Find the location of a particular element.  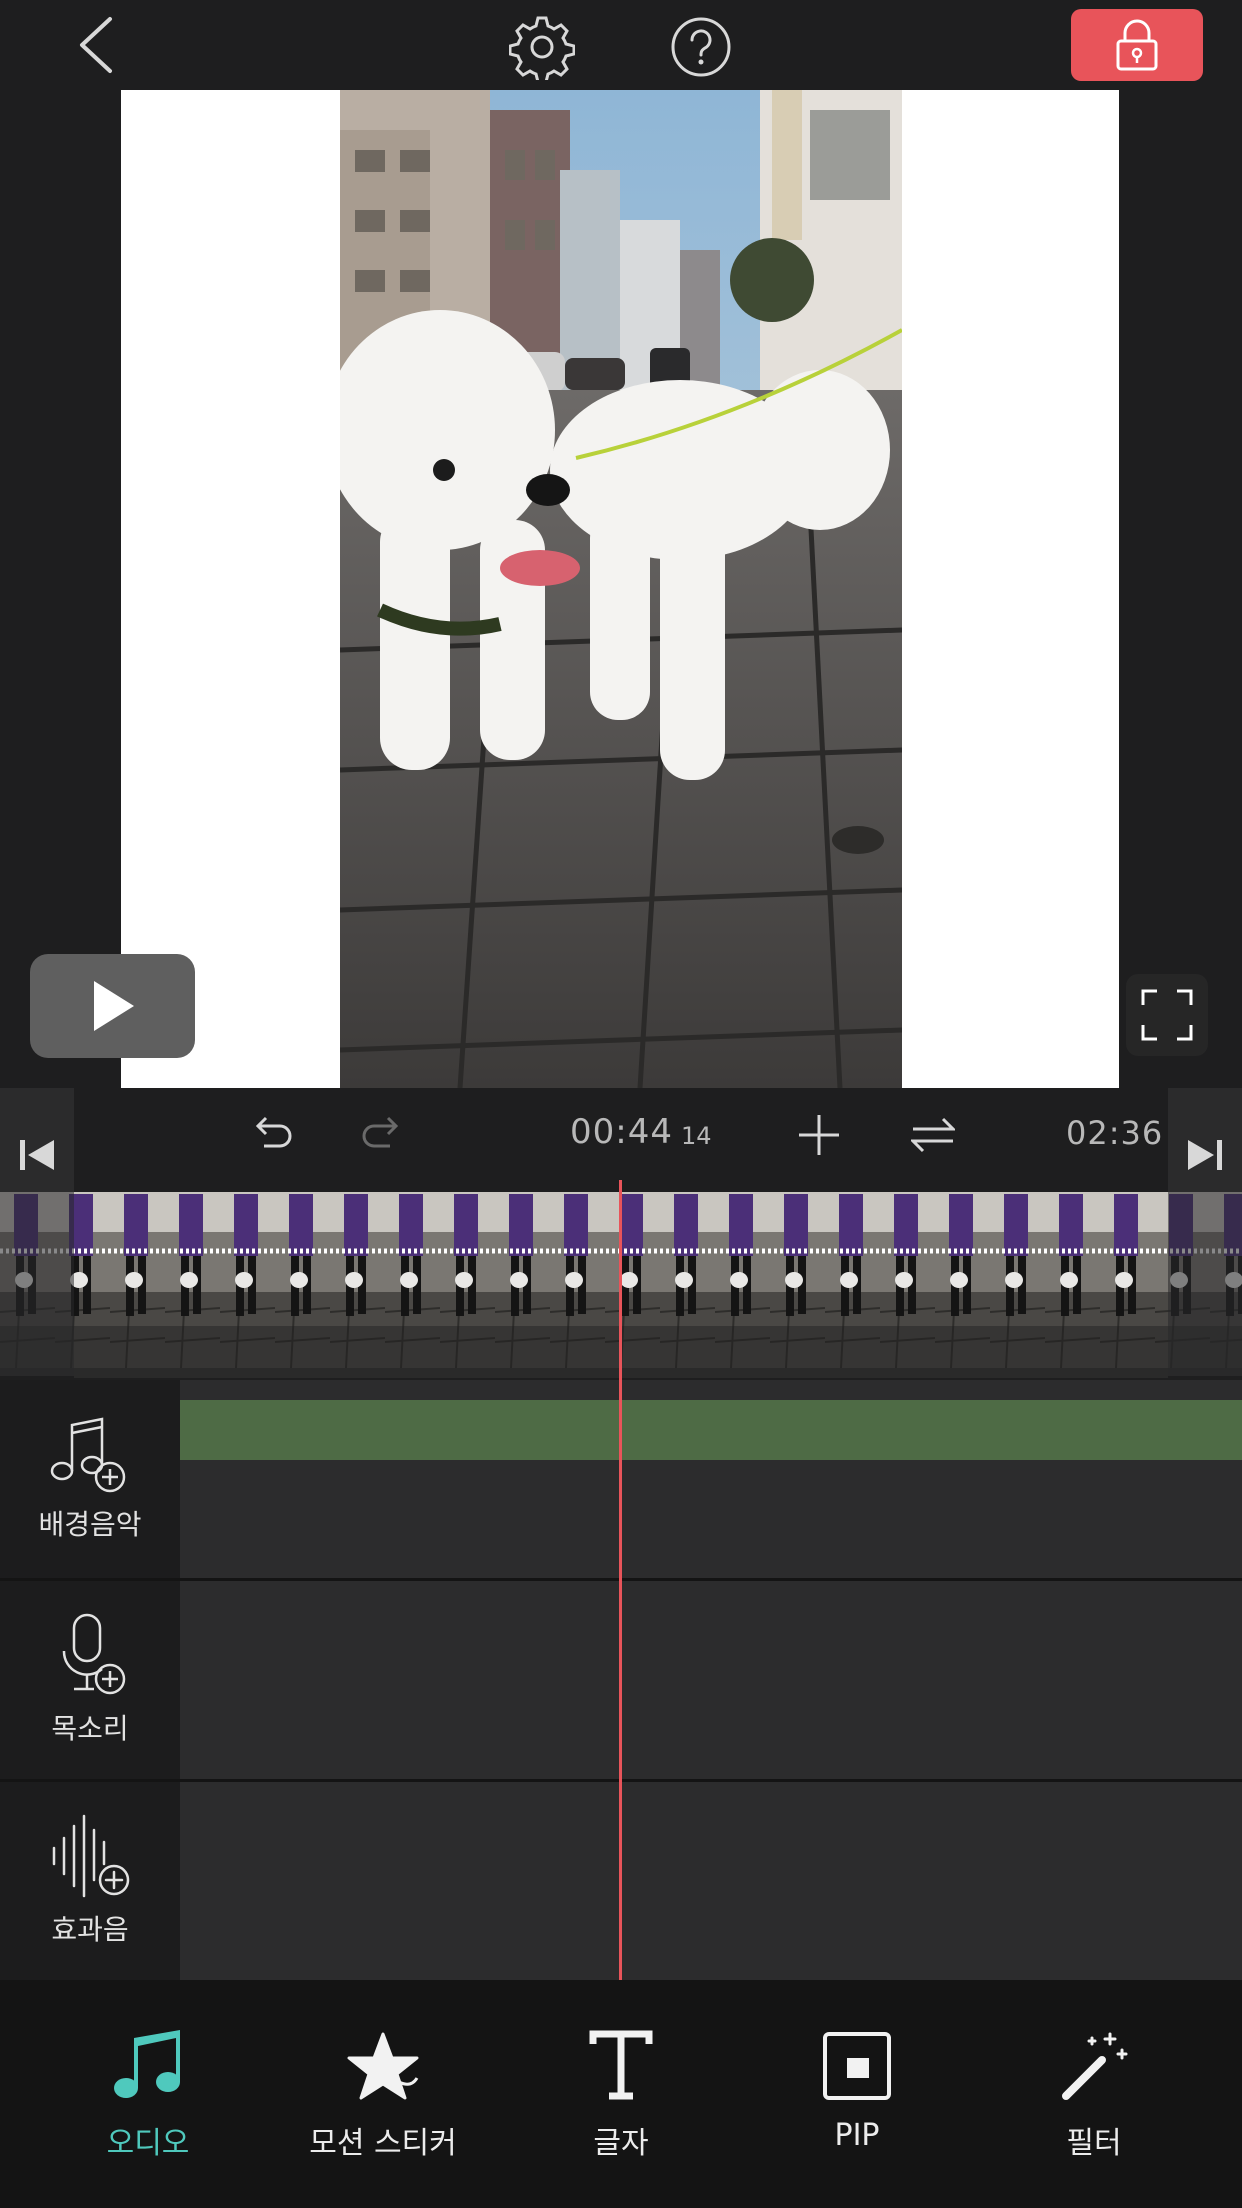

back-button is located at coordinates (95, 45).